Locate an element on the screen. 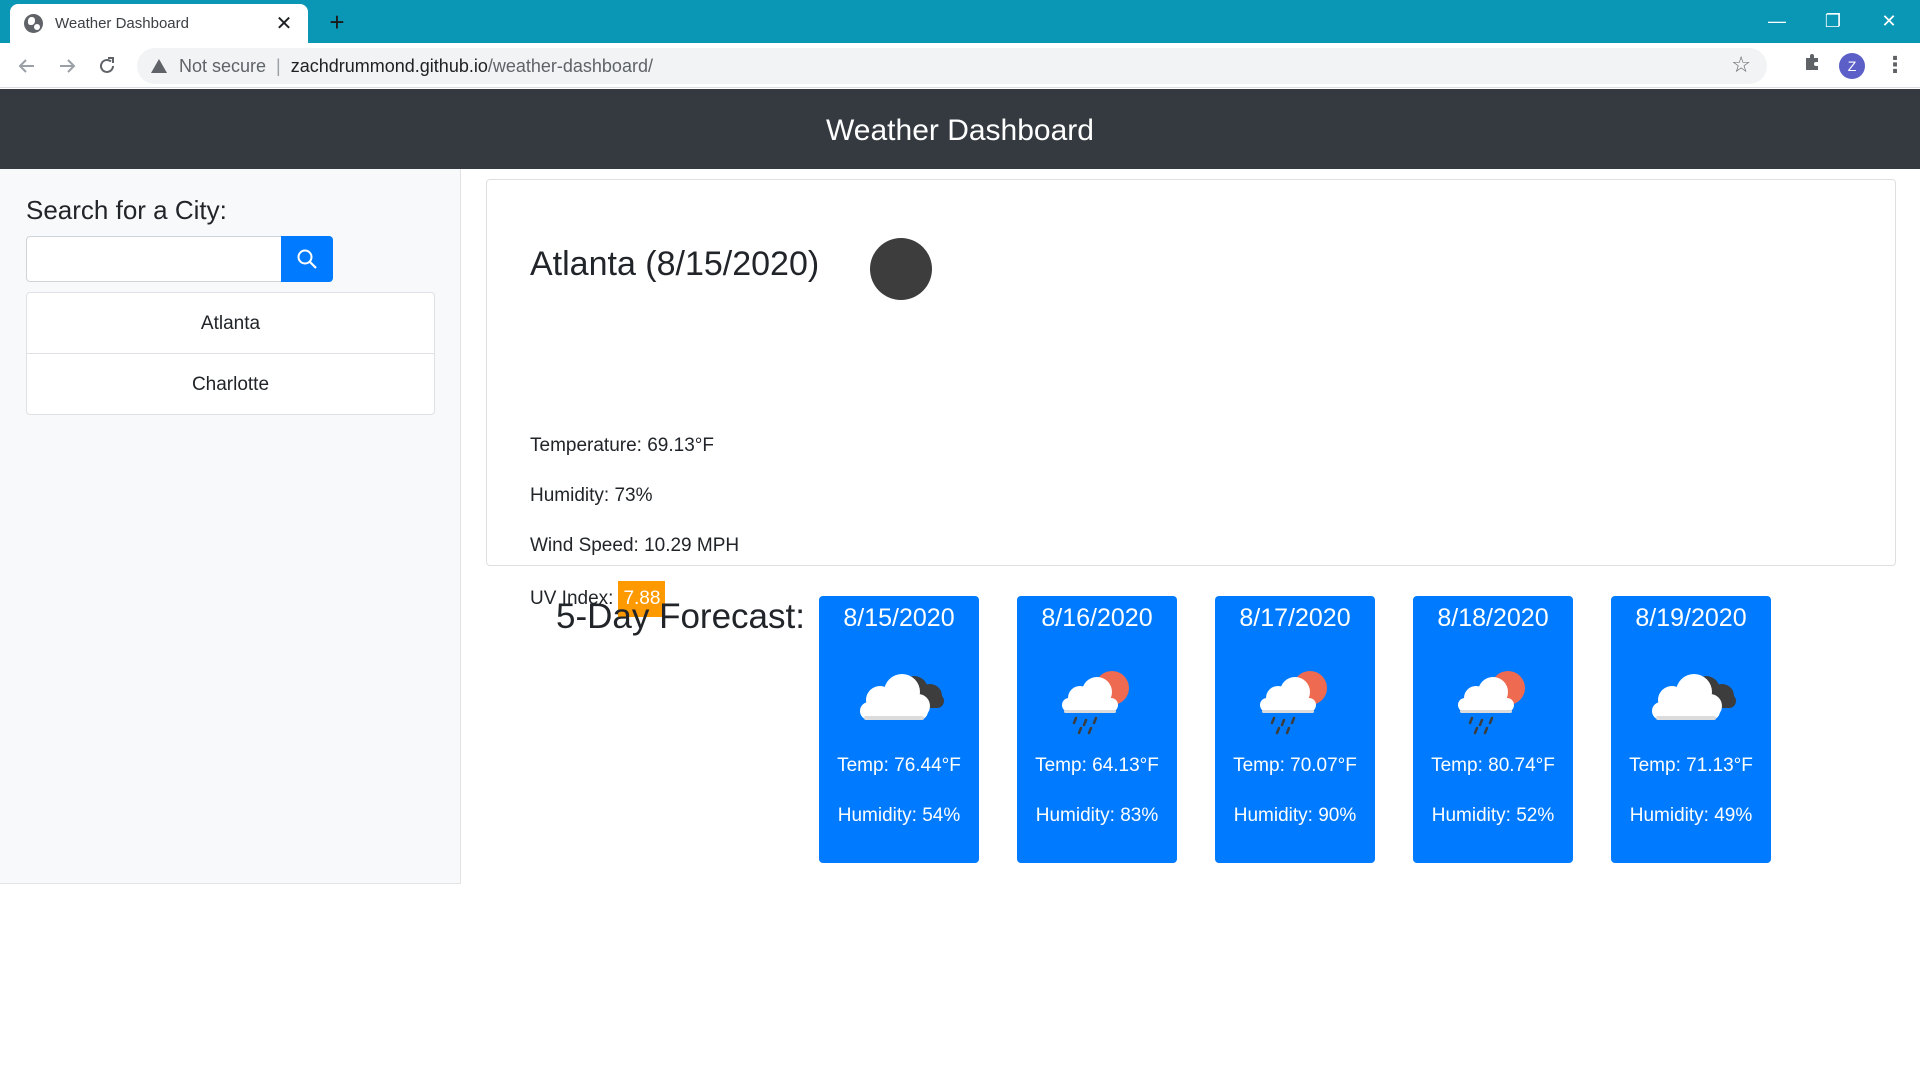 The image size is (1920, 1080). forecast-card: 8/16/2020 Temp: 64.13°F Humidity: 83% is located at coordinates (1097, 729).